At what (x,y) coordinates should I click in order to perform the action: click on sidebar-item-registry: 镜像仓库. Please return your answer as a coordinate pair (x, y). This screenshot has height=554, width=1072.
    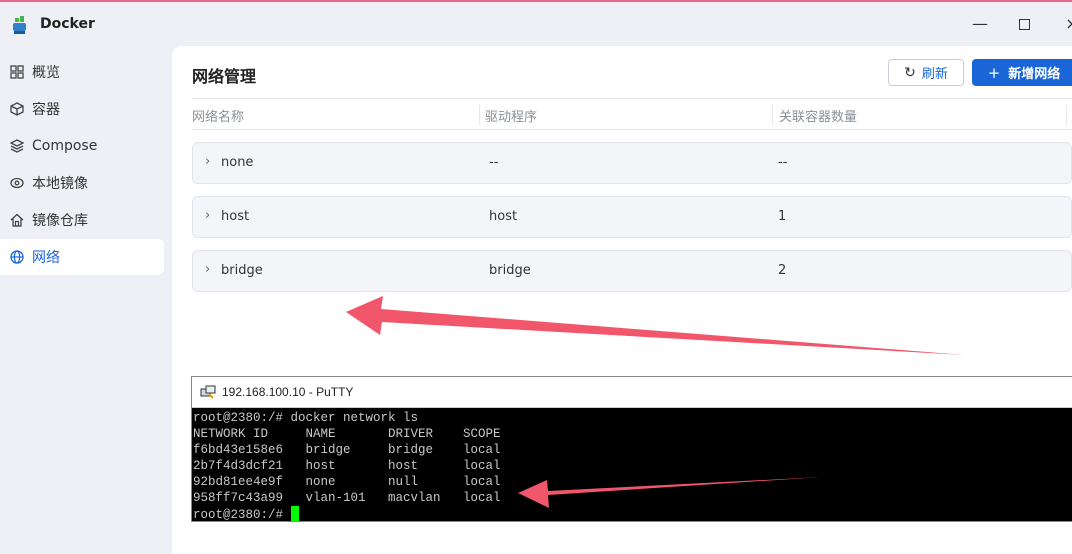
    Looking at the image, I should click on (82, 220).